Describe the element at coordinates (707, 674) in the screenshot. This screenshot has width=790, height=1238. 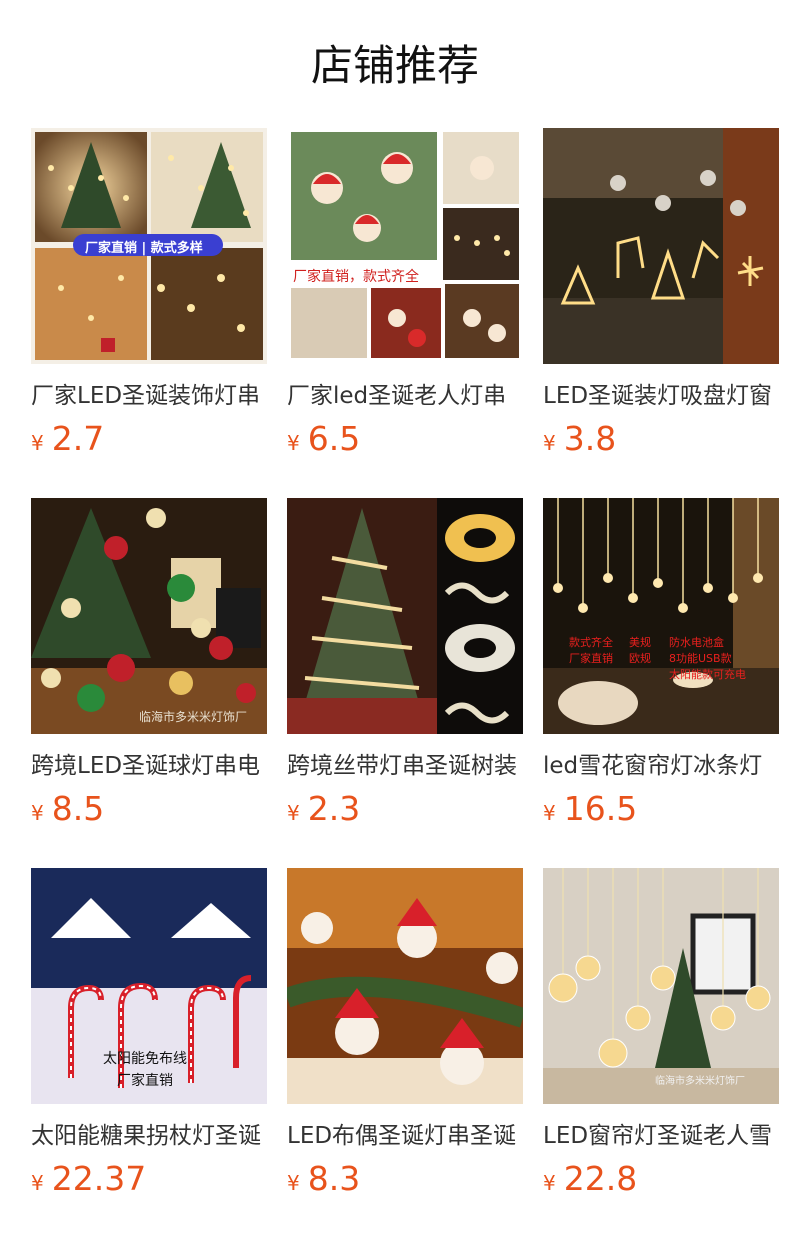
I see `image-tag-line: 太阳能款可充电` at that location.